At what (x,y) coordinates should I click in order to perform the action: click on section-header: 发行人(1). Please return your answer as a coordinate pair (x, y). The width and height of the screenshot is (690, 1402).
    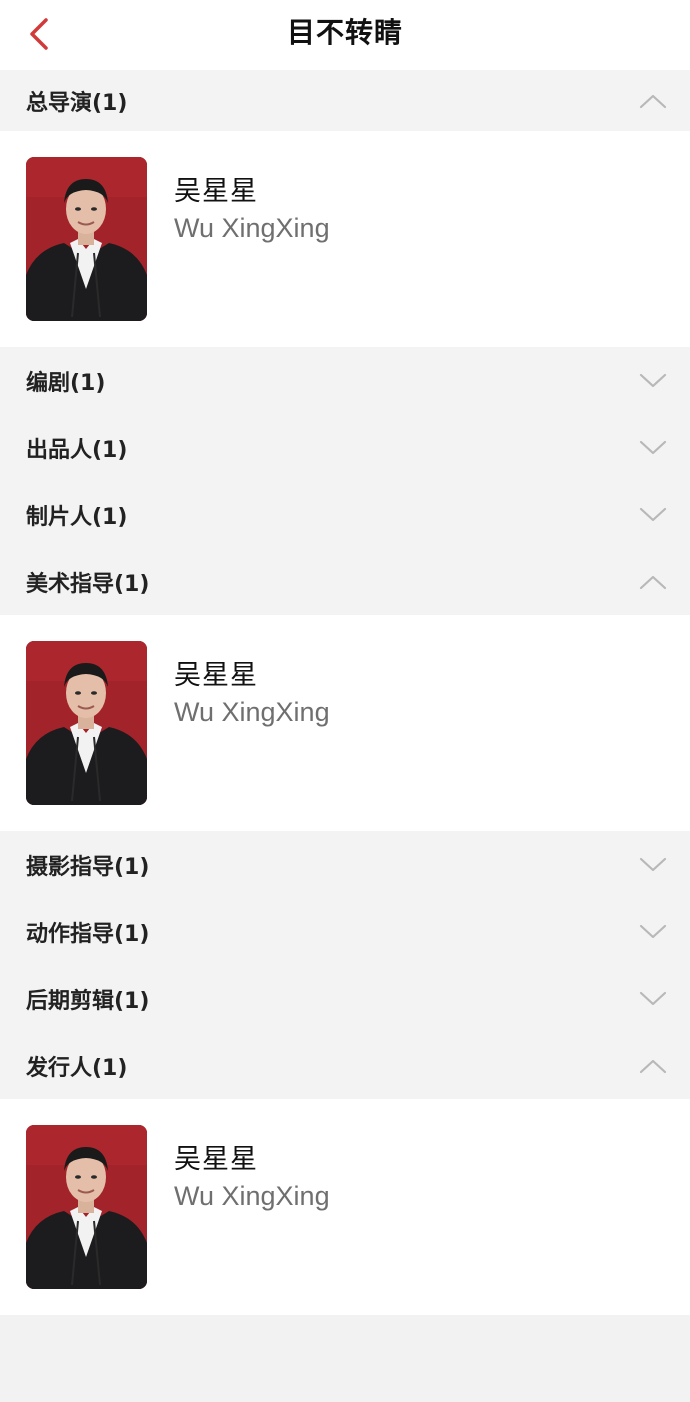
    Looking at the image, I should click on (345, 1065).